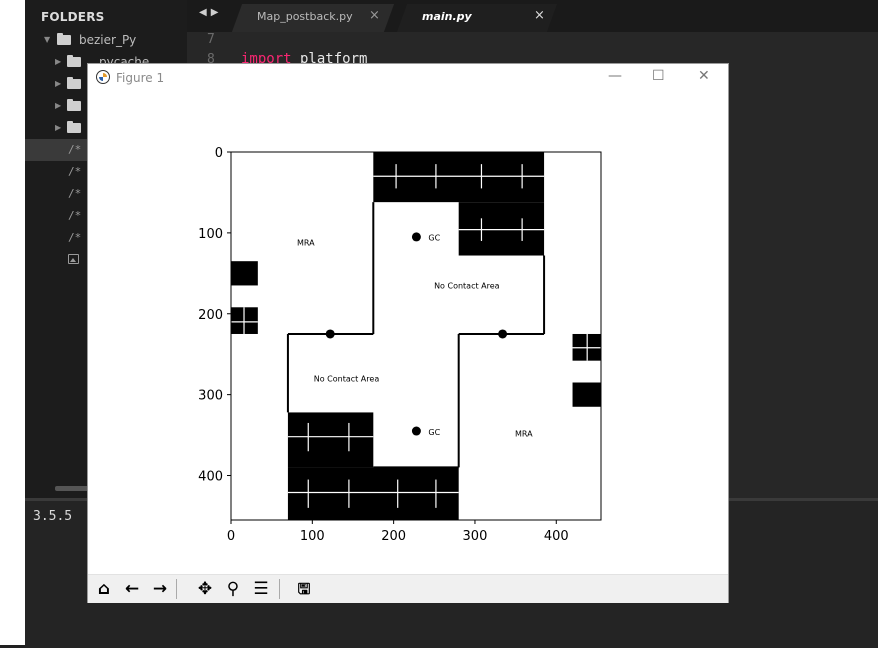  Describe the element at coordinates (12, 322) in the screenshot. I see `desktop-edge` at that location.